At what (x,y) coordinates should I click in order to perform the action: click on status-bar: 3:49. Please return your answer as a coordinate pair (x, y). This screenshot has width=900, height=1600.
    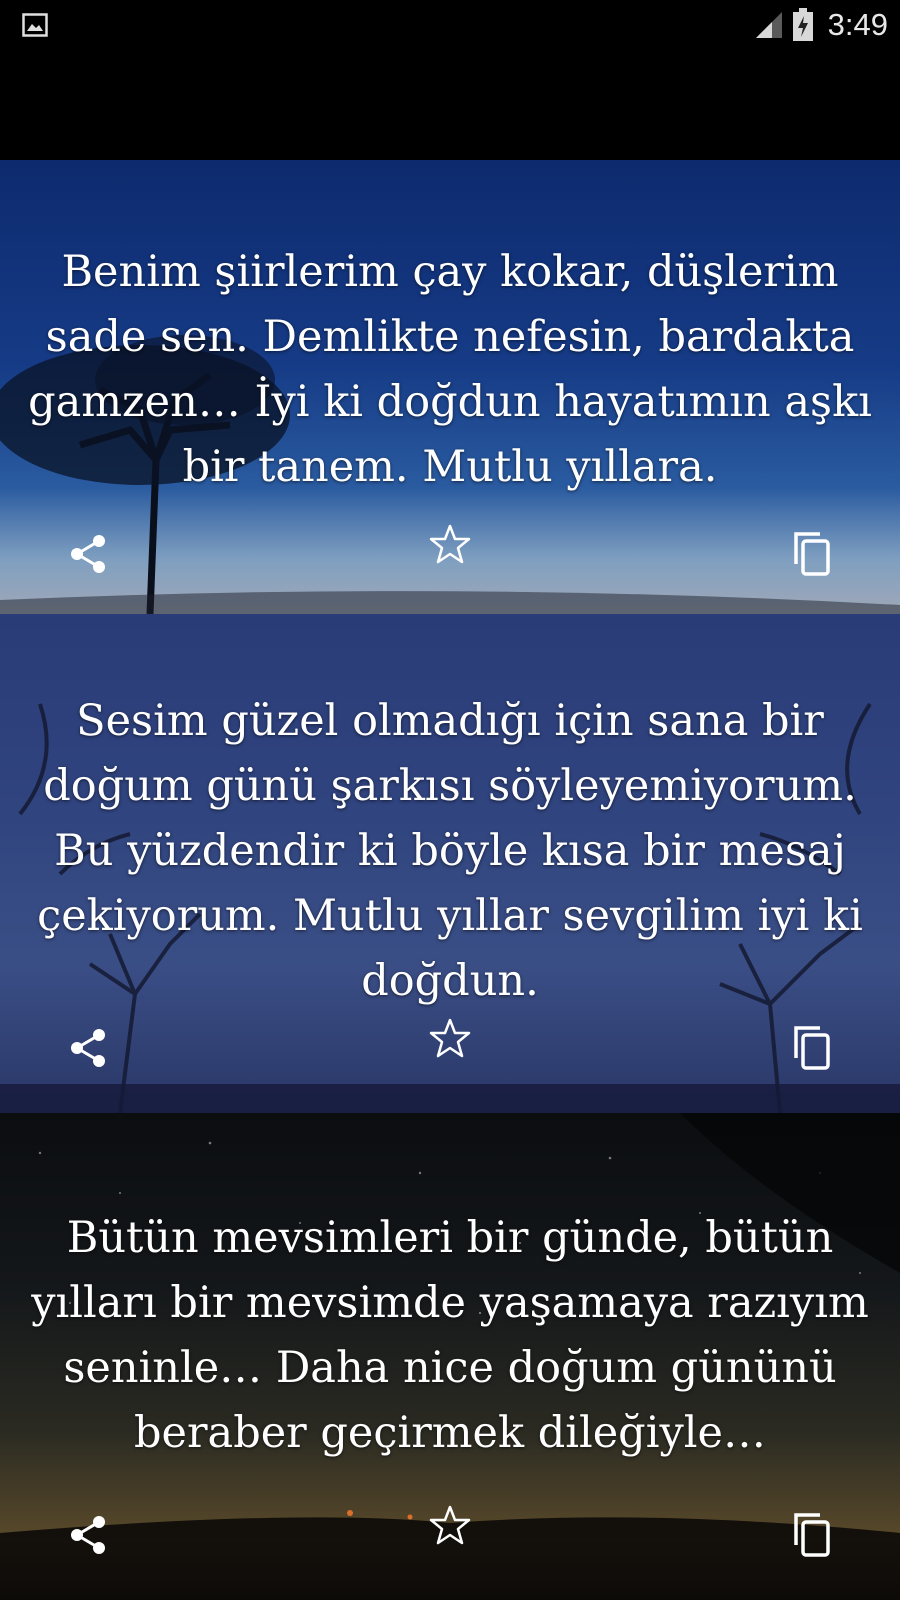
    Looking at the image, I should click on (450, 25).